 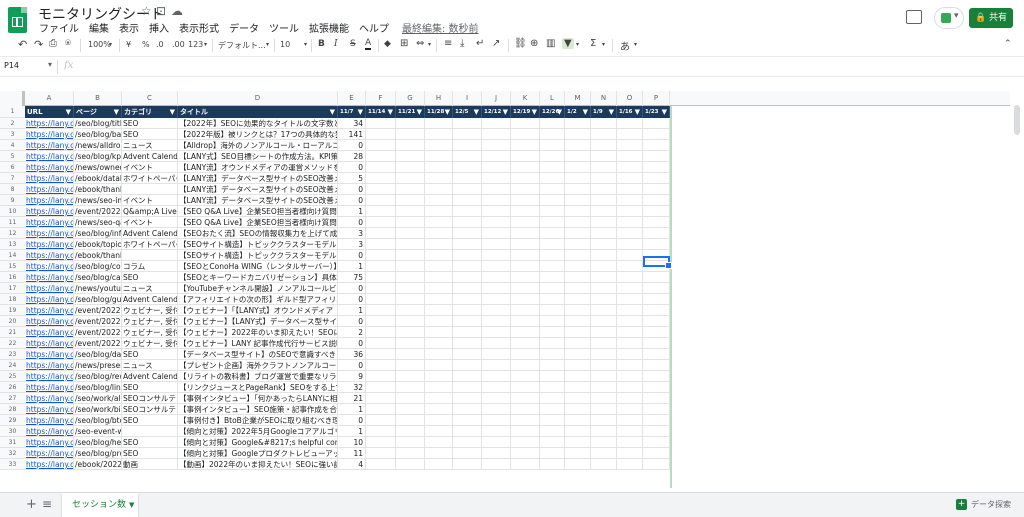 I want to click on cell-page: /ebook/database, so click(x=98, y=178).